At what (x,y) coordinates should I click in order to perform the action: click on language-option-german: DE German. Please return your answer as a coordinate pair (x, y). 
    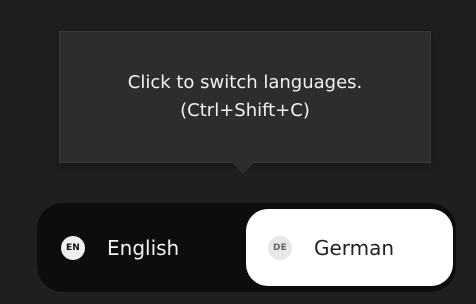
    Looking at the image, I should click on (349, 247).